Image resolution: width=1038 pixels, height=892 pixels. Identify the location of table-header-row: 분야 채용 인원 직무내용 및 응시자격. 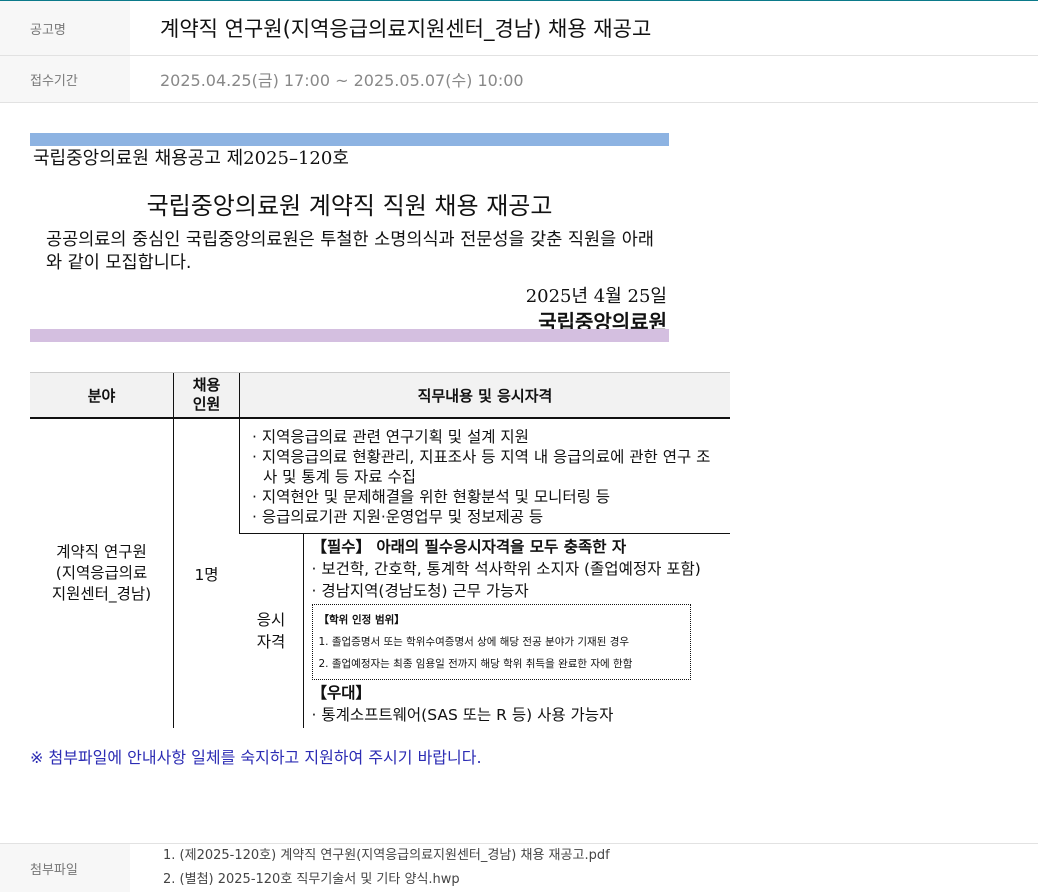
(380, 395).